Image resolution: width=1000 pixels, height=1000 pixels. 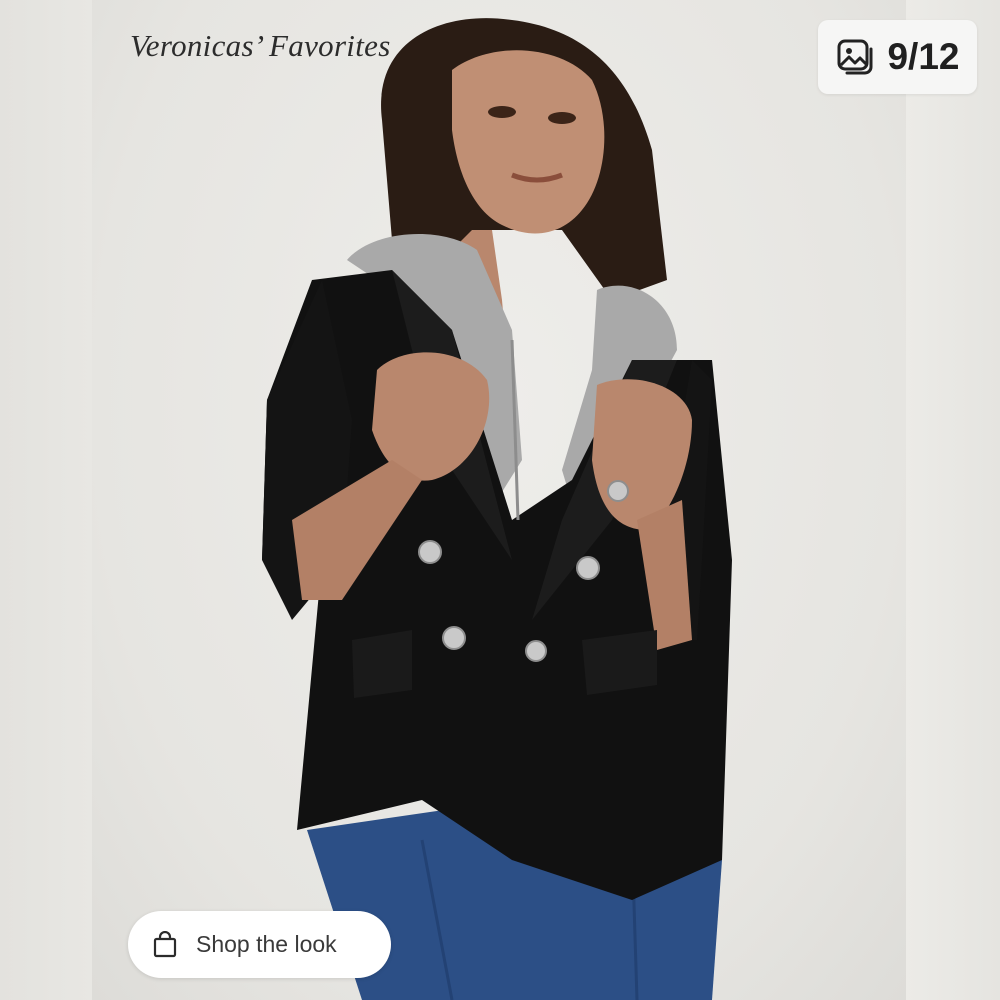 I want to click on shop-the-look-button: Shop the look, so click(x=259, y=944).